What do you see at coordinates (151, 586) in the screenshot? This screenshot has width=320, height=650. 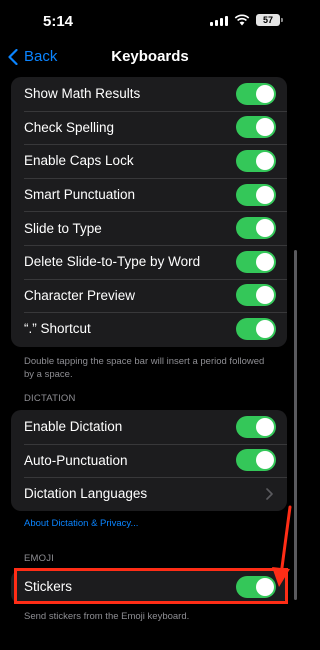 I see `stickers-highlight-annotation` at bounding box center [151, 586].